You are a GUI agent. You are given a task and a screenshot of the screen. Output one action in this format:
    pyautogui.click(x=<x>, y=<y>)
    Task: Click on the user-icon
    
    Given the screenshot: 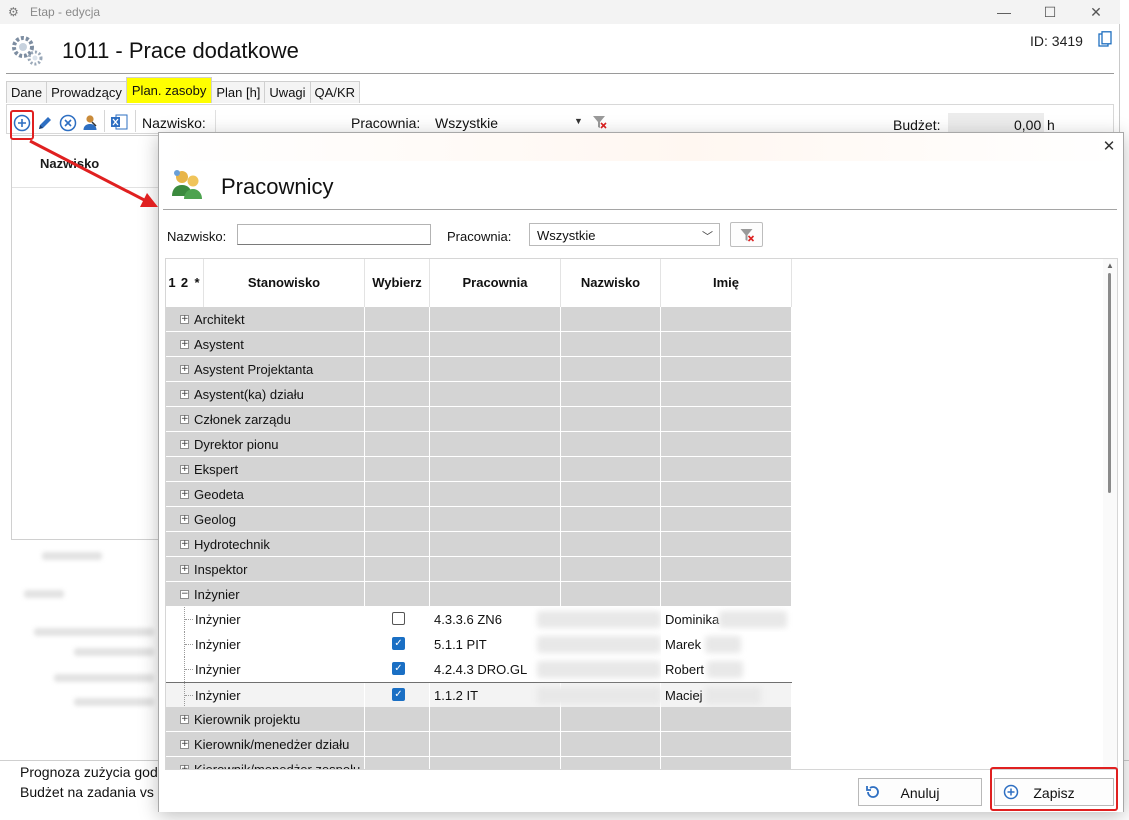 What is the action you would take?
    pyautogui.click(x=90, y=122)
    